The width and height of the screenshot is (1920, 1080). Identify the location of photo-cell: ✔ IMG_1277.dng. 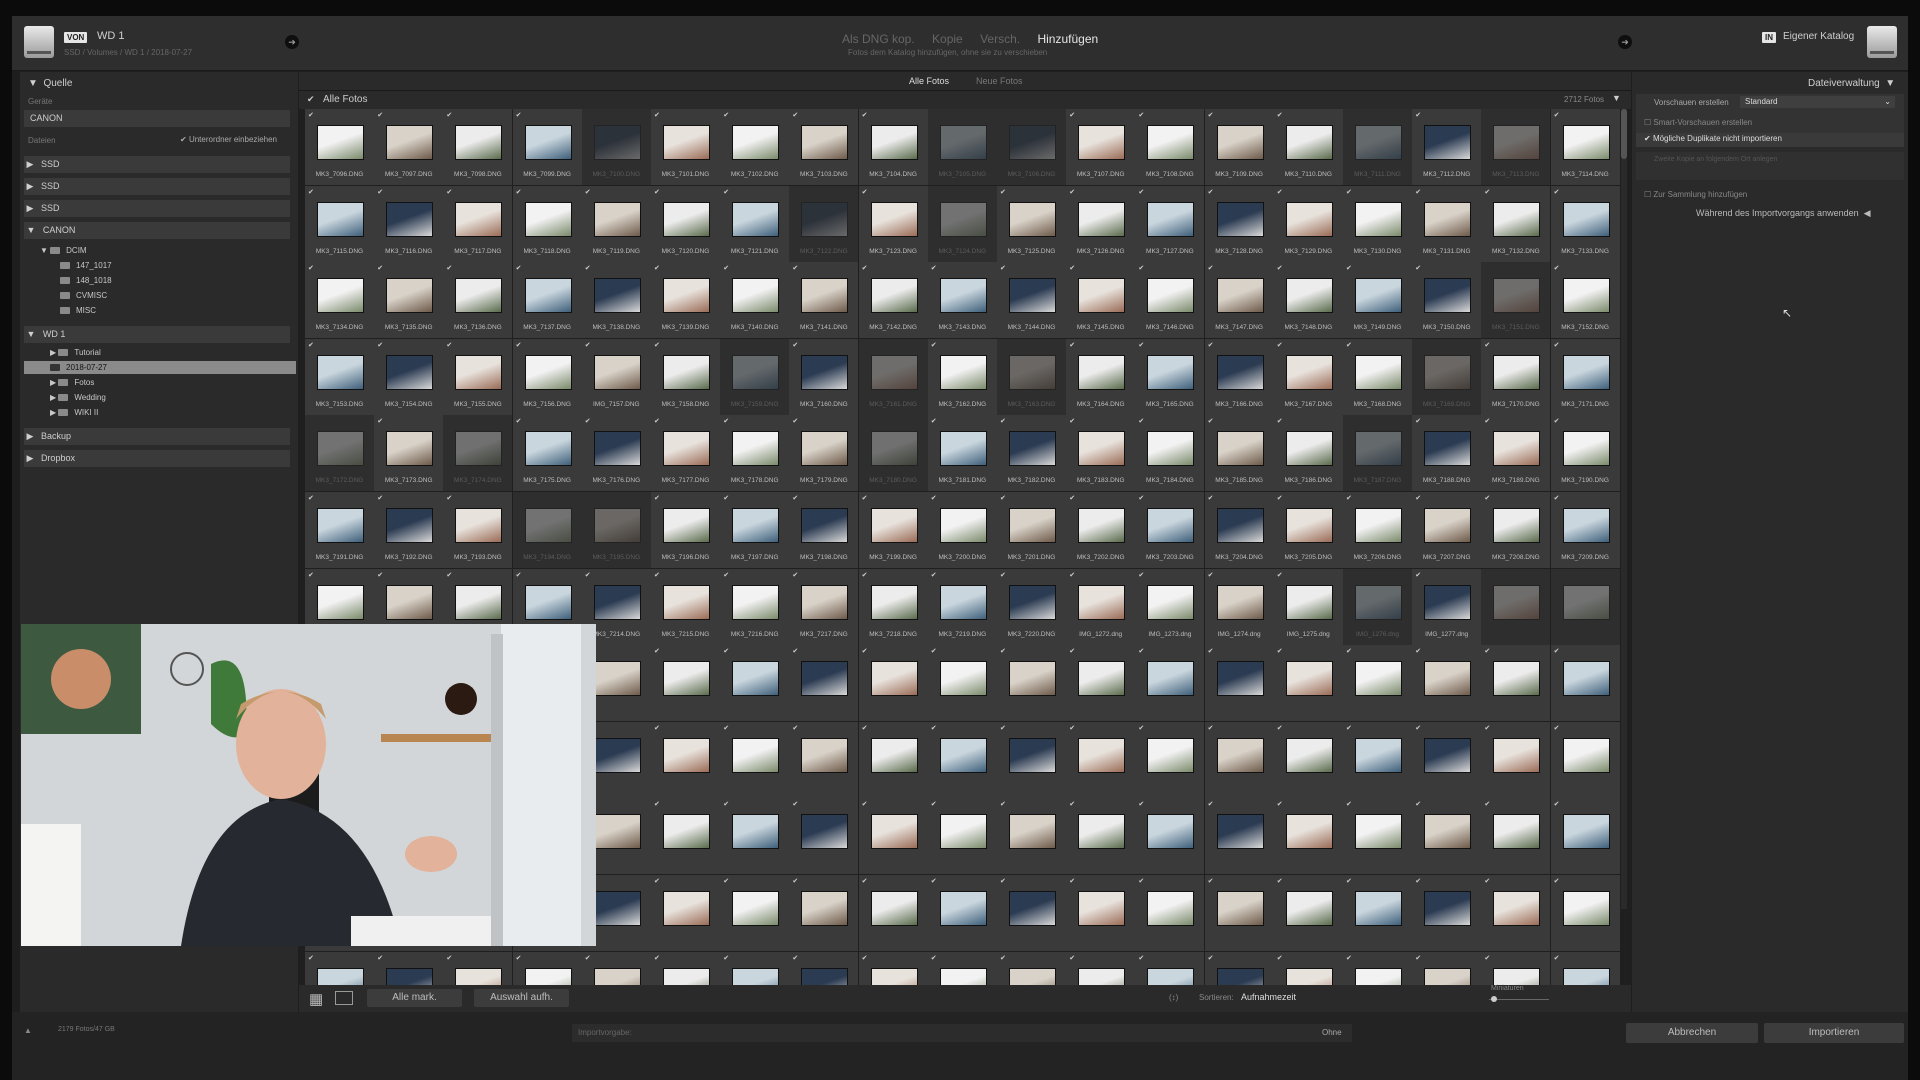
(1447, 606).